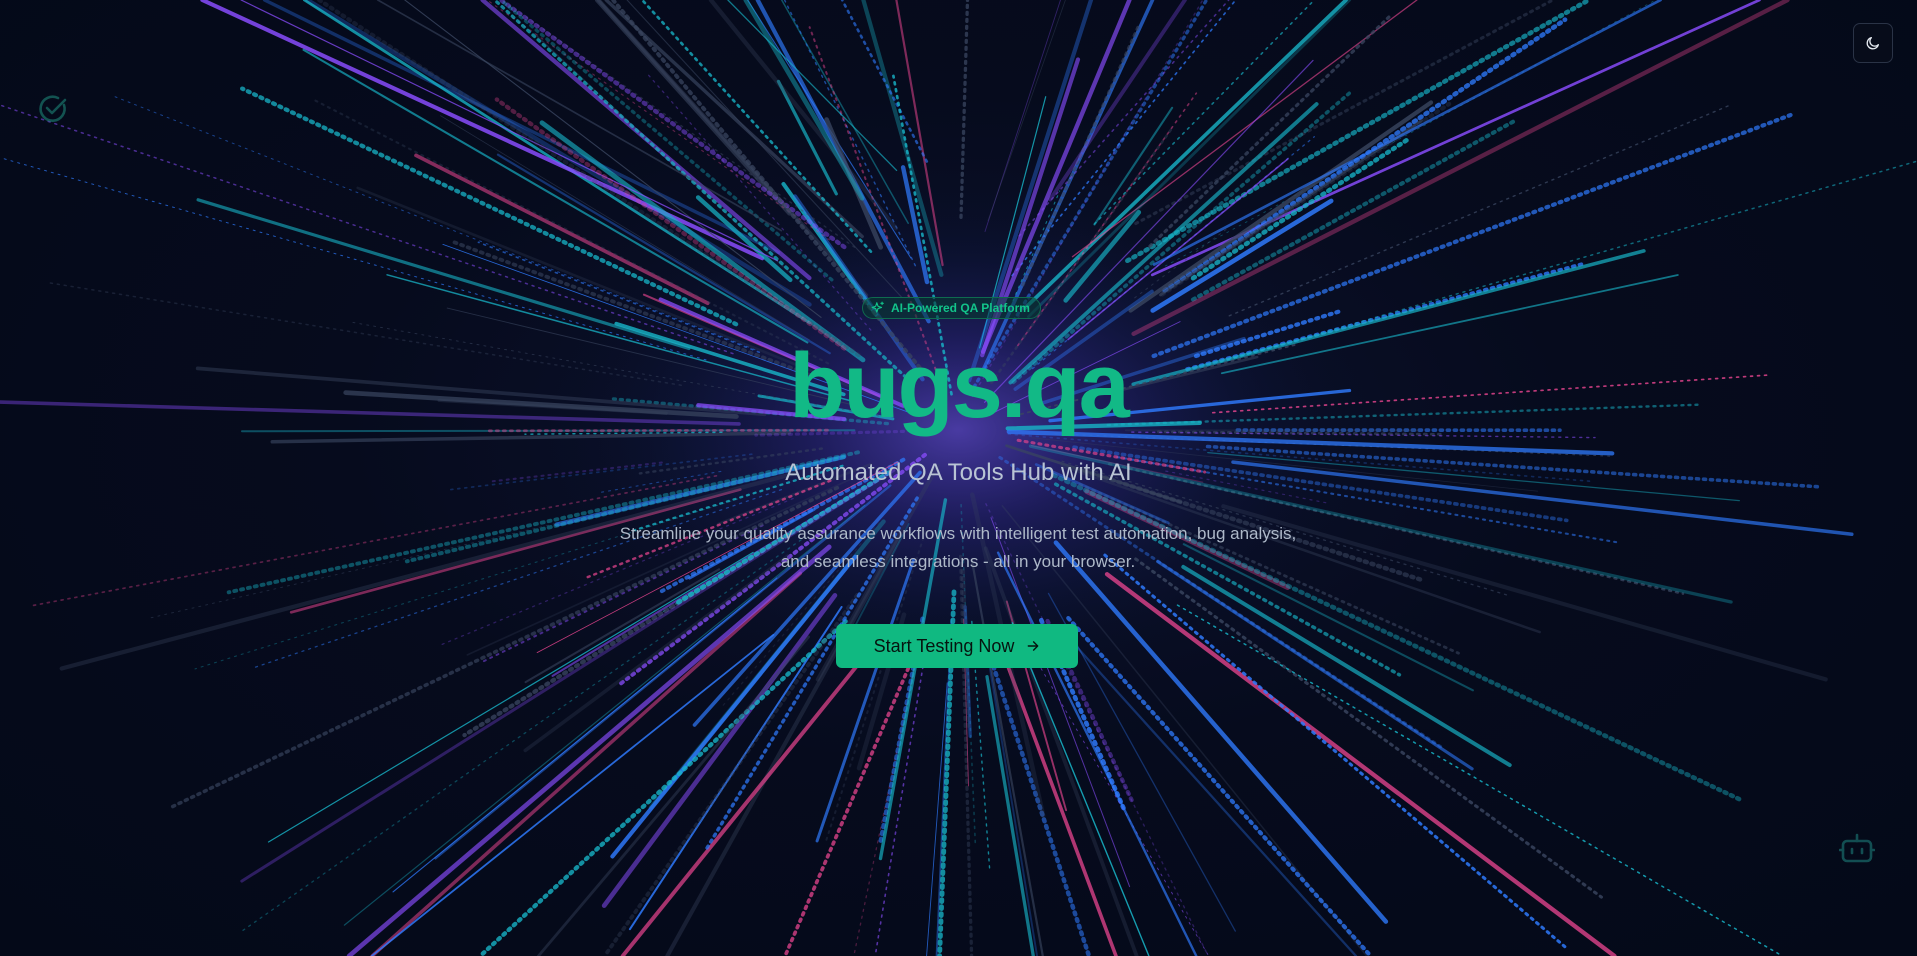  I want to click on badge-label: AI-Powered QA Platform, so click(960, 308).